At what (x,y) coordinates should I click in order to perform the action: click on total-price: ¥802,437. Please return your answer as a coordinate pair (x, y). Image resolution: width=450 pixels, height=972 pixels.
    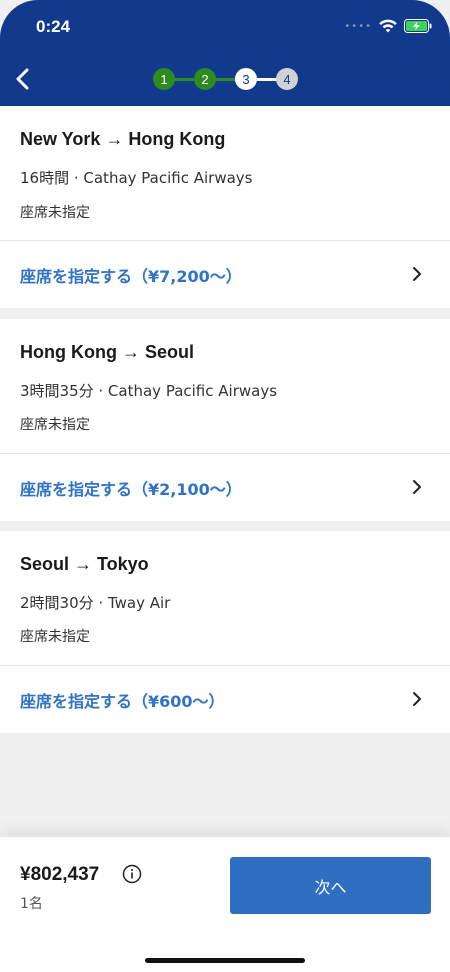
    Looking at the image, I should click on (60, 874).